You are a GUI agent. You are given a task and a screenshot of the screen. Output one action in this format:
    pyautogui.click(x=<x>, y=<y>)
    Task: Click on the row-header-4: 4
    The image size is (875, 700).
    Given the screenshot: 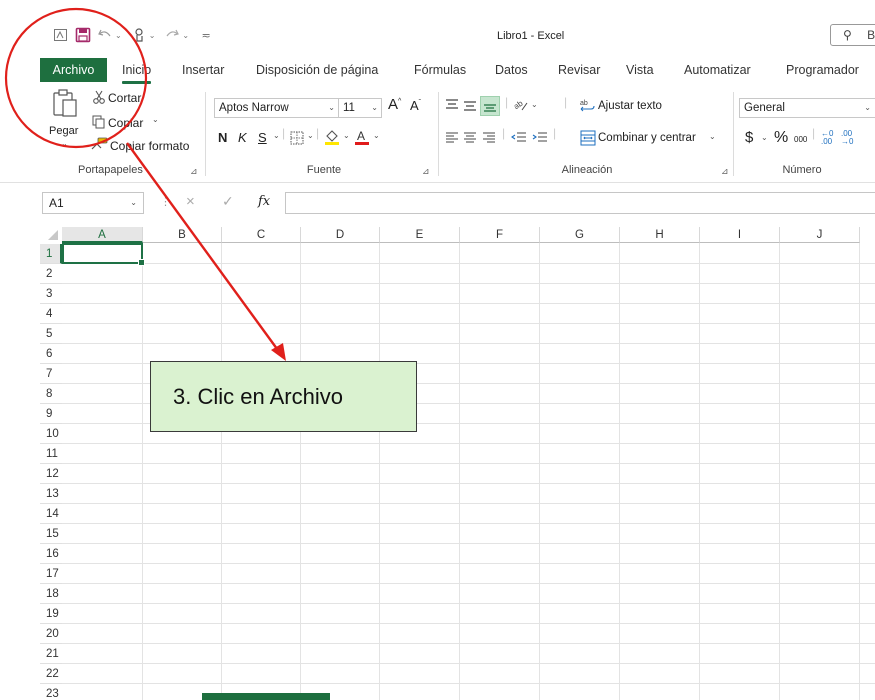 What is the action you would take?
    pyautogui.click(x=51, y=314)
    